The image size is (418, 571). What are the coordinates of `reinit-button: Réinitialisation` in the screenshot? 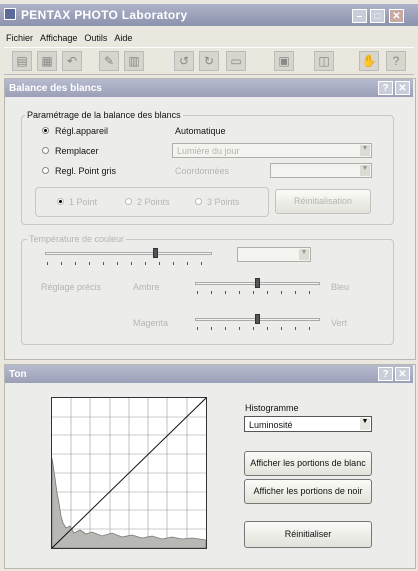 It's located at (323, 201).